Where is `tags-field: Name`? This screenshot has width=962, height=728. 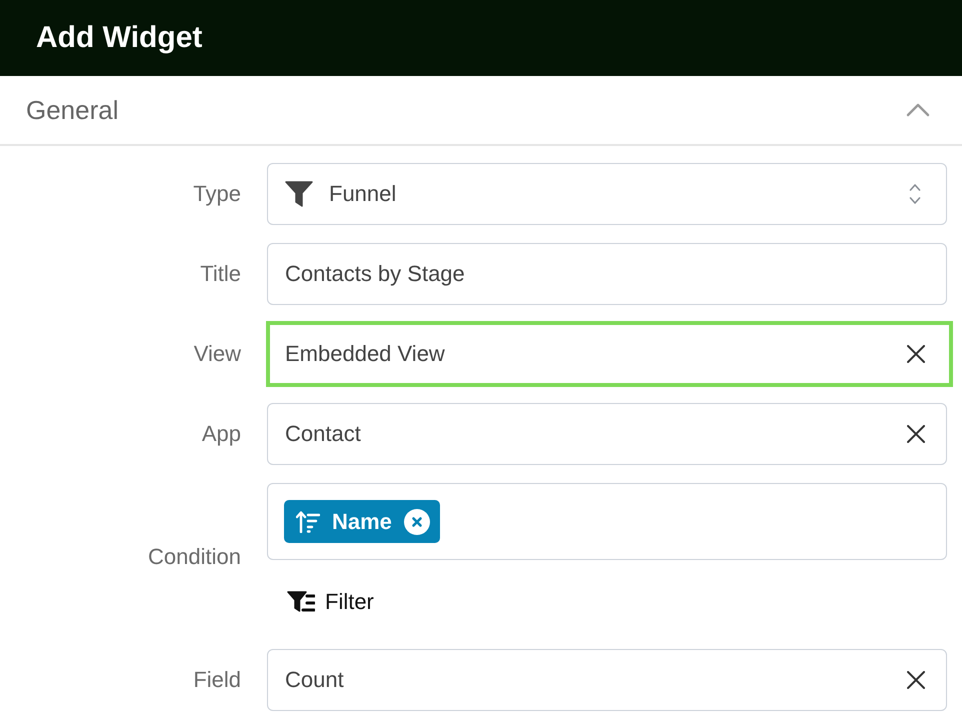 tags-field: Name is located at coordinates (607, 521).